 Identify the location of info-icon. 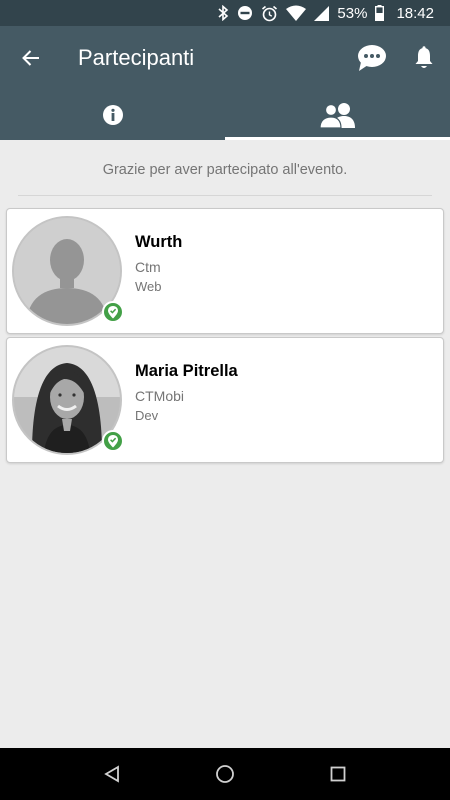
(112, 115).